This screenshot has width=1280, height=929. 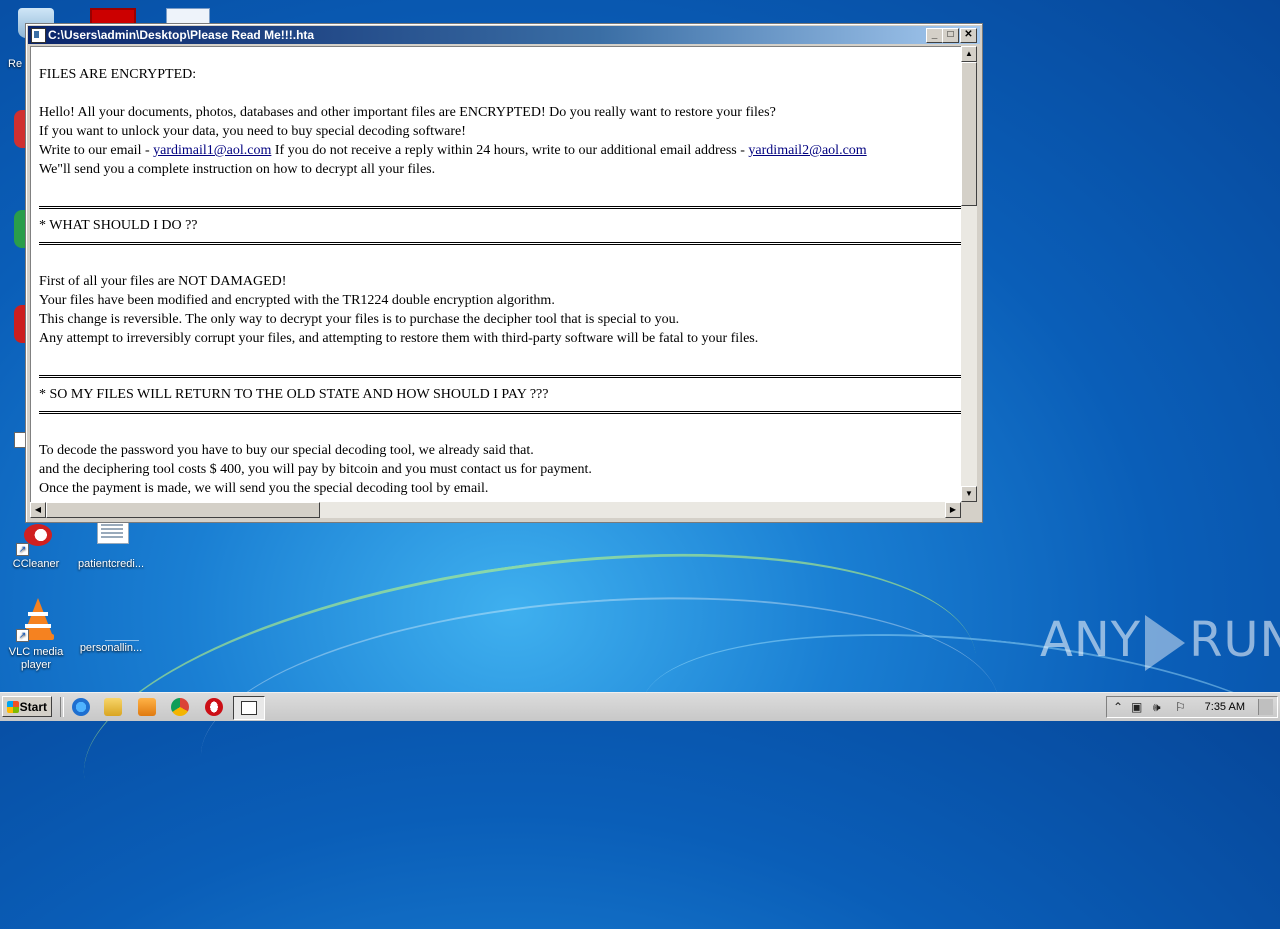 I want to click on folder-icon, so click(x=113, y=707).